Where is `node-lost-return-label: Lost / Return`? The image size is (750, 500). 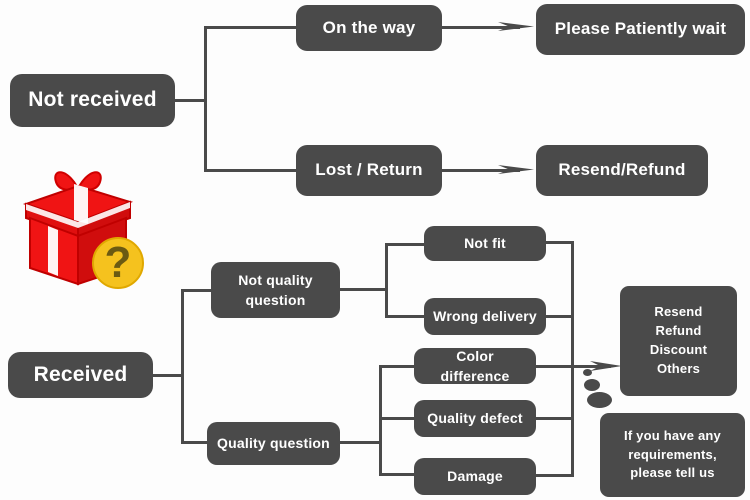
node-lost-return-label: Lost / Return is located at coordinates (369, 170).